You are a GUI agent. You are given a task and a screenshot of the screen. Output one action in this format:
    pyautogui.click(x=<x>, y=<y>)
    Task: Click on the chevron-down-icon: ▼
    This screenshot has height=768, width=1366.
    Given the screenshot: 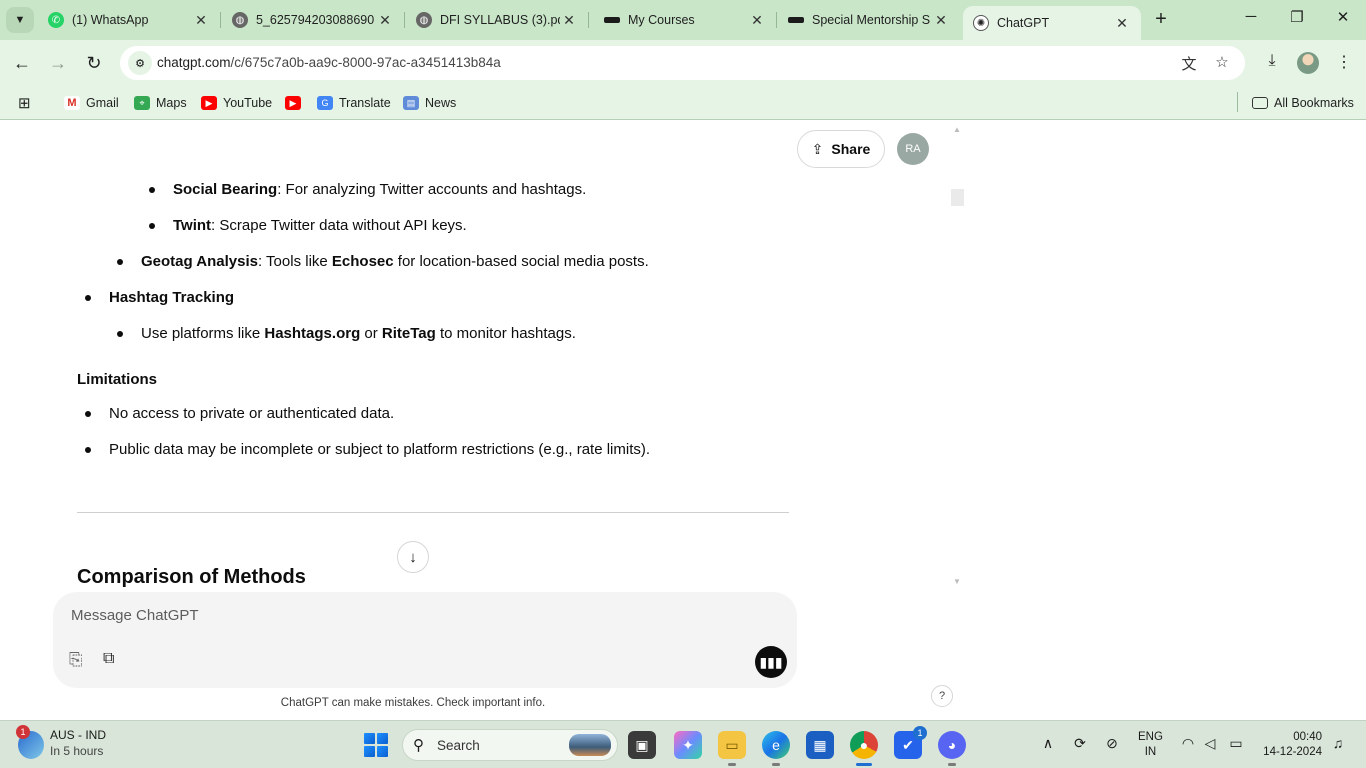 What is the action you would take?
    pyautogui.click(x=20, y=20)
    